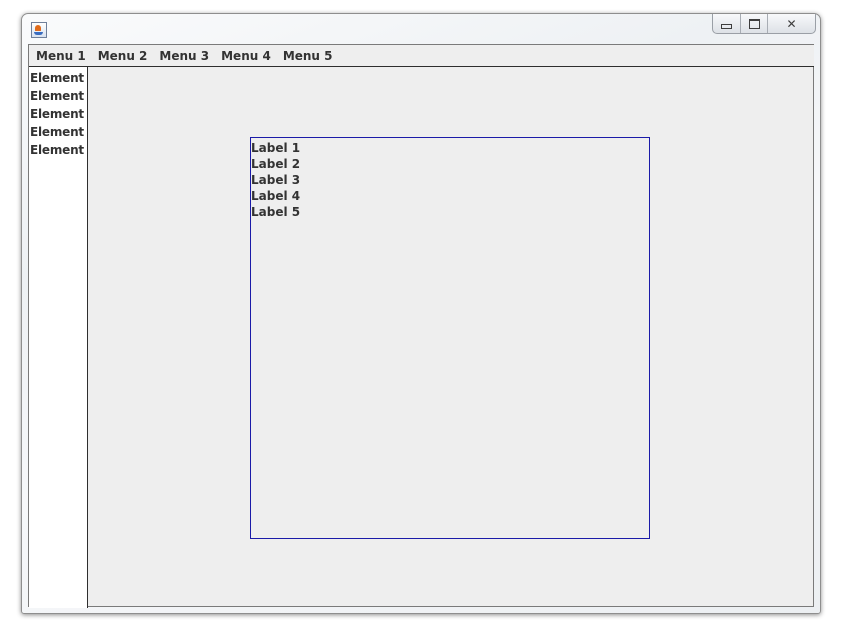 Image resolution: width=843 pixels, height=624 pixels. I want to click on list-item-element-2: Element 2, so click(58, 96).